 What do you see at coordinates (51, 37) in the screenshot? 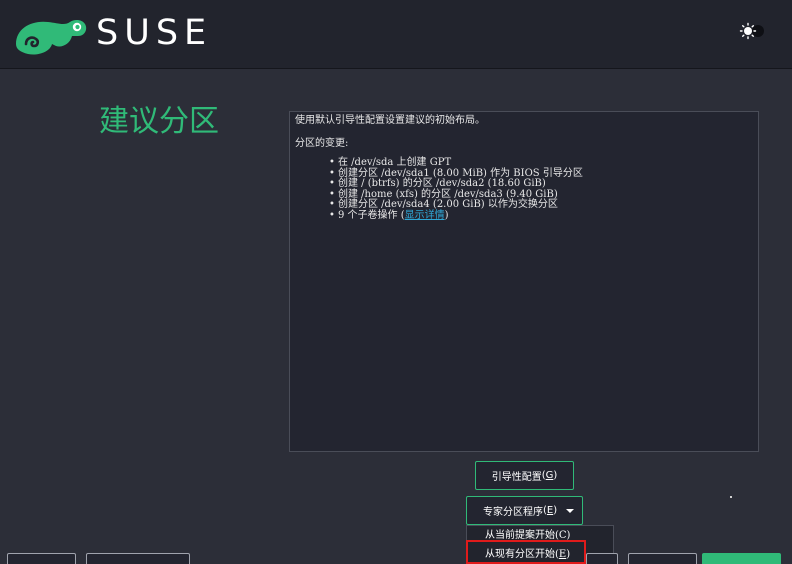
I see `chameleon-icon` at bounding box center [51, 37].